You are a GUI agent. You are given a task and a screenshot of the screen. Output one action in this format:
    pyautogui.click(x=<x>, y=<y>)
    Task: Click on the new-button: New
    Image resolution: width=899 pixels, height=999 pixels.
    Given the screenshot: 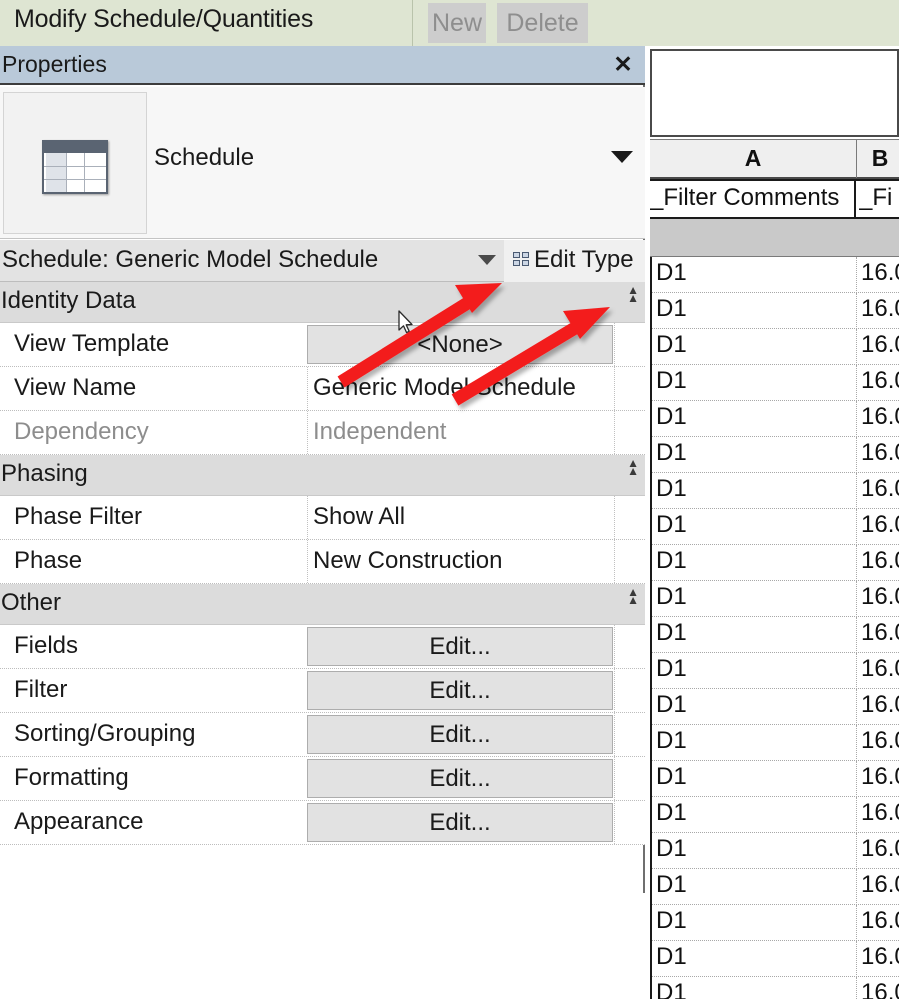 What is the action you would take?
    pyautogui.click(x=457, y=23)
    